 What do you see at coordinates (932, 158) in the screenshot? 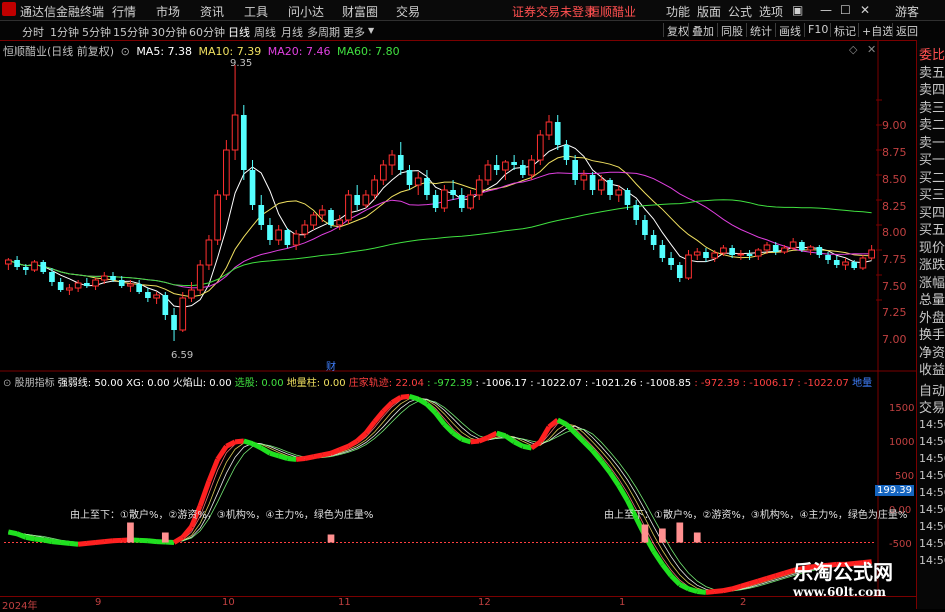
I see `quote-panel-item: 买一` at bounding box center [932, 158].